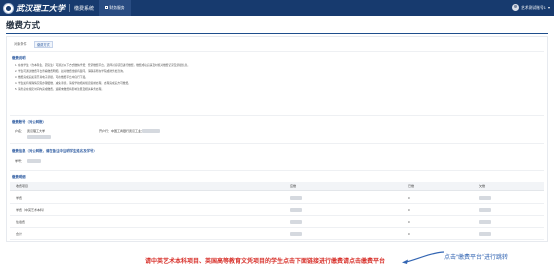 This screenshot has height=279, width=554. I want to click on table-row-total: 合计 0, so click(277, 234).